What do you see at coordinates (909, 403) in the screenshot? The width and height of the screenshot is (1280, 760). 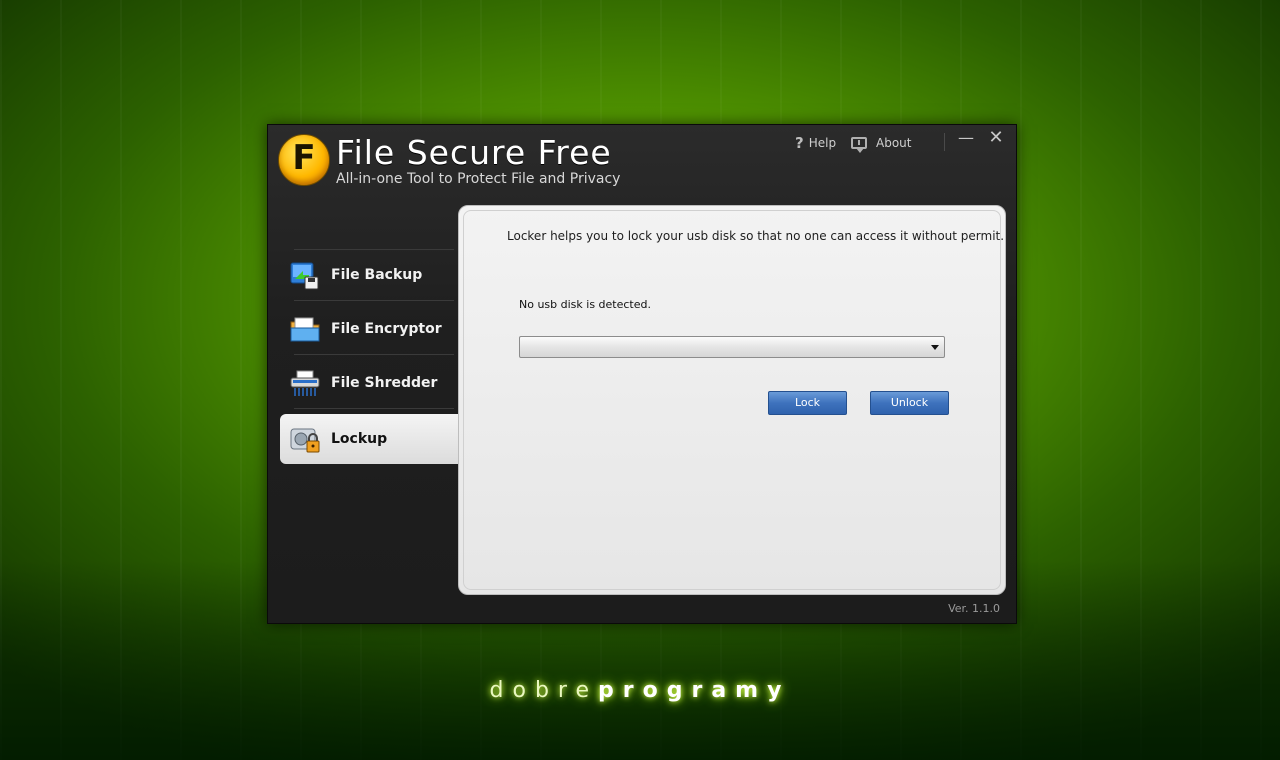 I see `unlock-button: Unlock` at bounding box center [909, 403].